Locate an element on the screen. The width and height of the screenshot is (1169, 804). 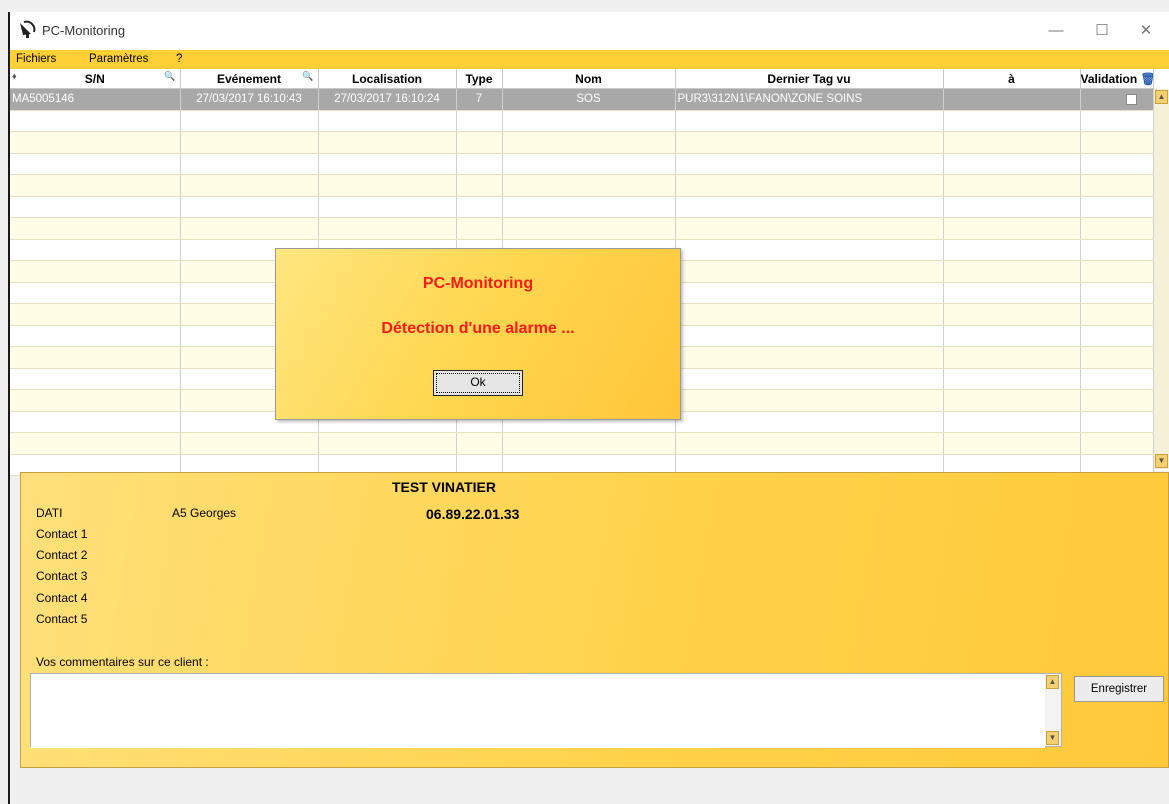
column-header-localisation: Localisation is located at coordinates (387, 79).